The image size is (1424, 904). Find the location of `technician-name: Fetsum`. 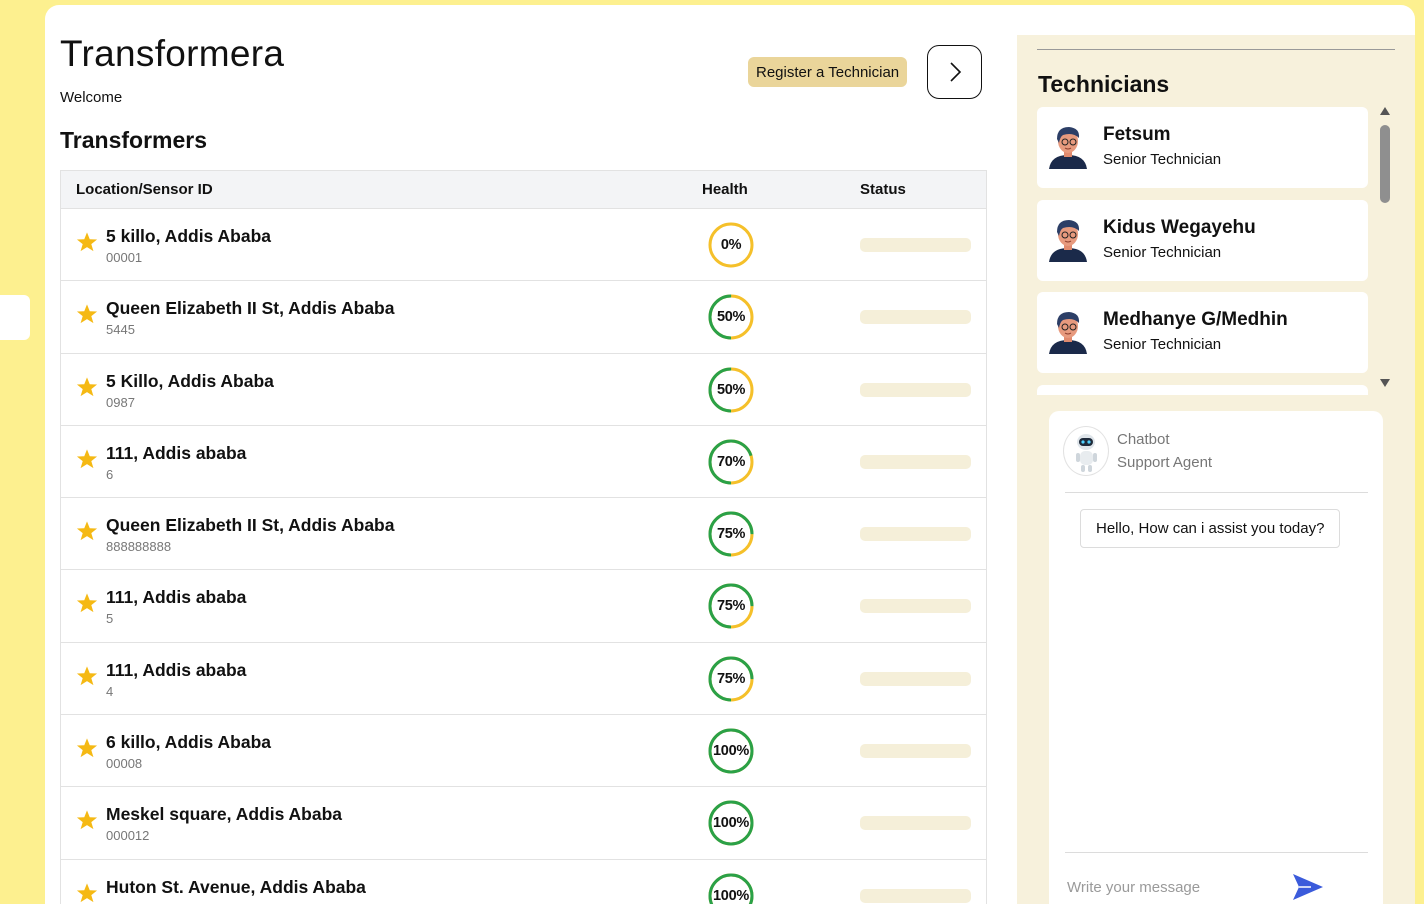

technician-name: Fetsum is located at coordinates (1137, 134).